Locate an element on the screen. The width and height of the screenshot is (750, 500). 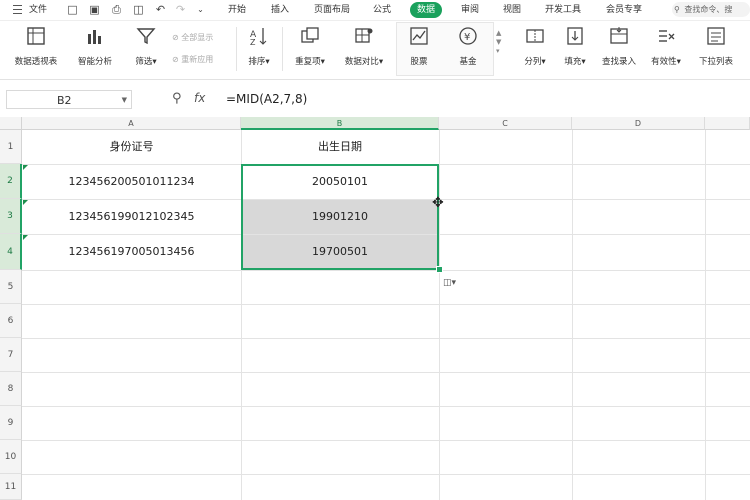
print-icon: ⎙ is located at coordinates (116, 9).